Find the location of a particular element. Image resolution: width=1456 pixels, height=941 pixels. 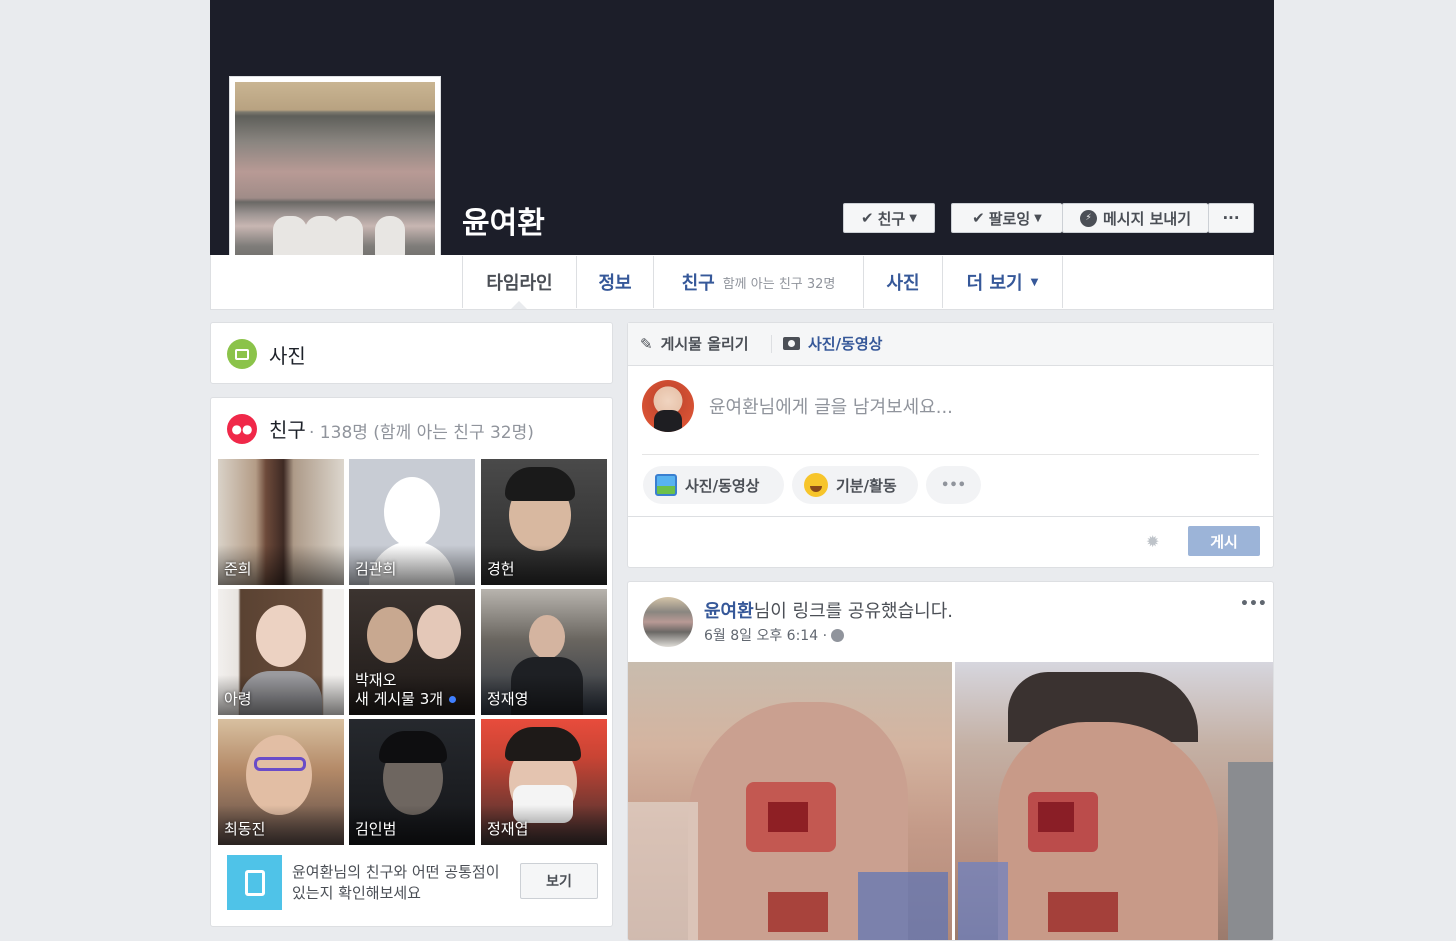

chip-feeling-activity: 기분/활동 is located at coordinates (855, 485).